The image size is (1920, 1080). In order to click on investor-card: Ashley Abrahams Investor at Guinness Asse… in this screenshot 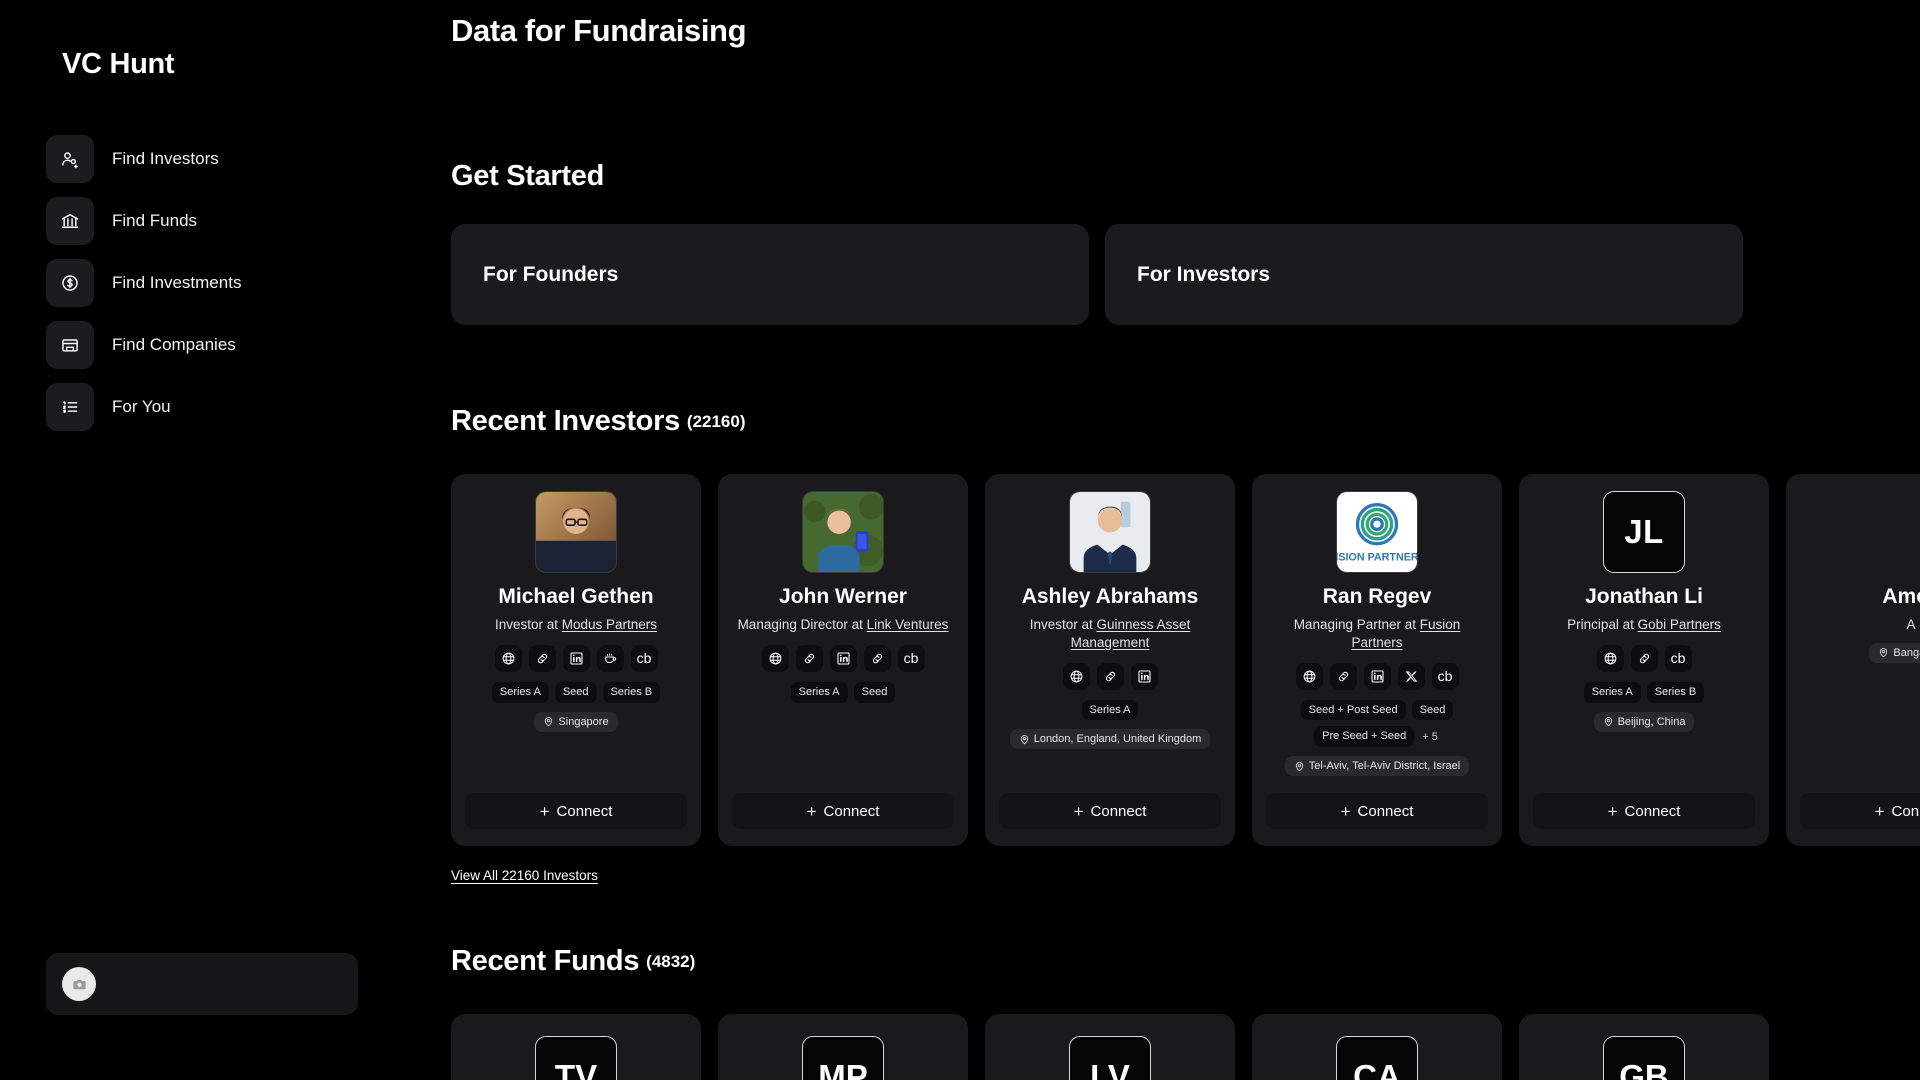, I will do `click(1110, 660)`.